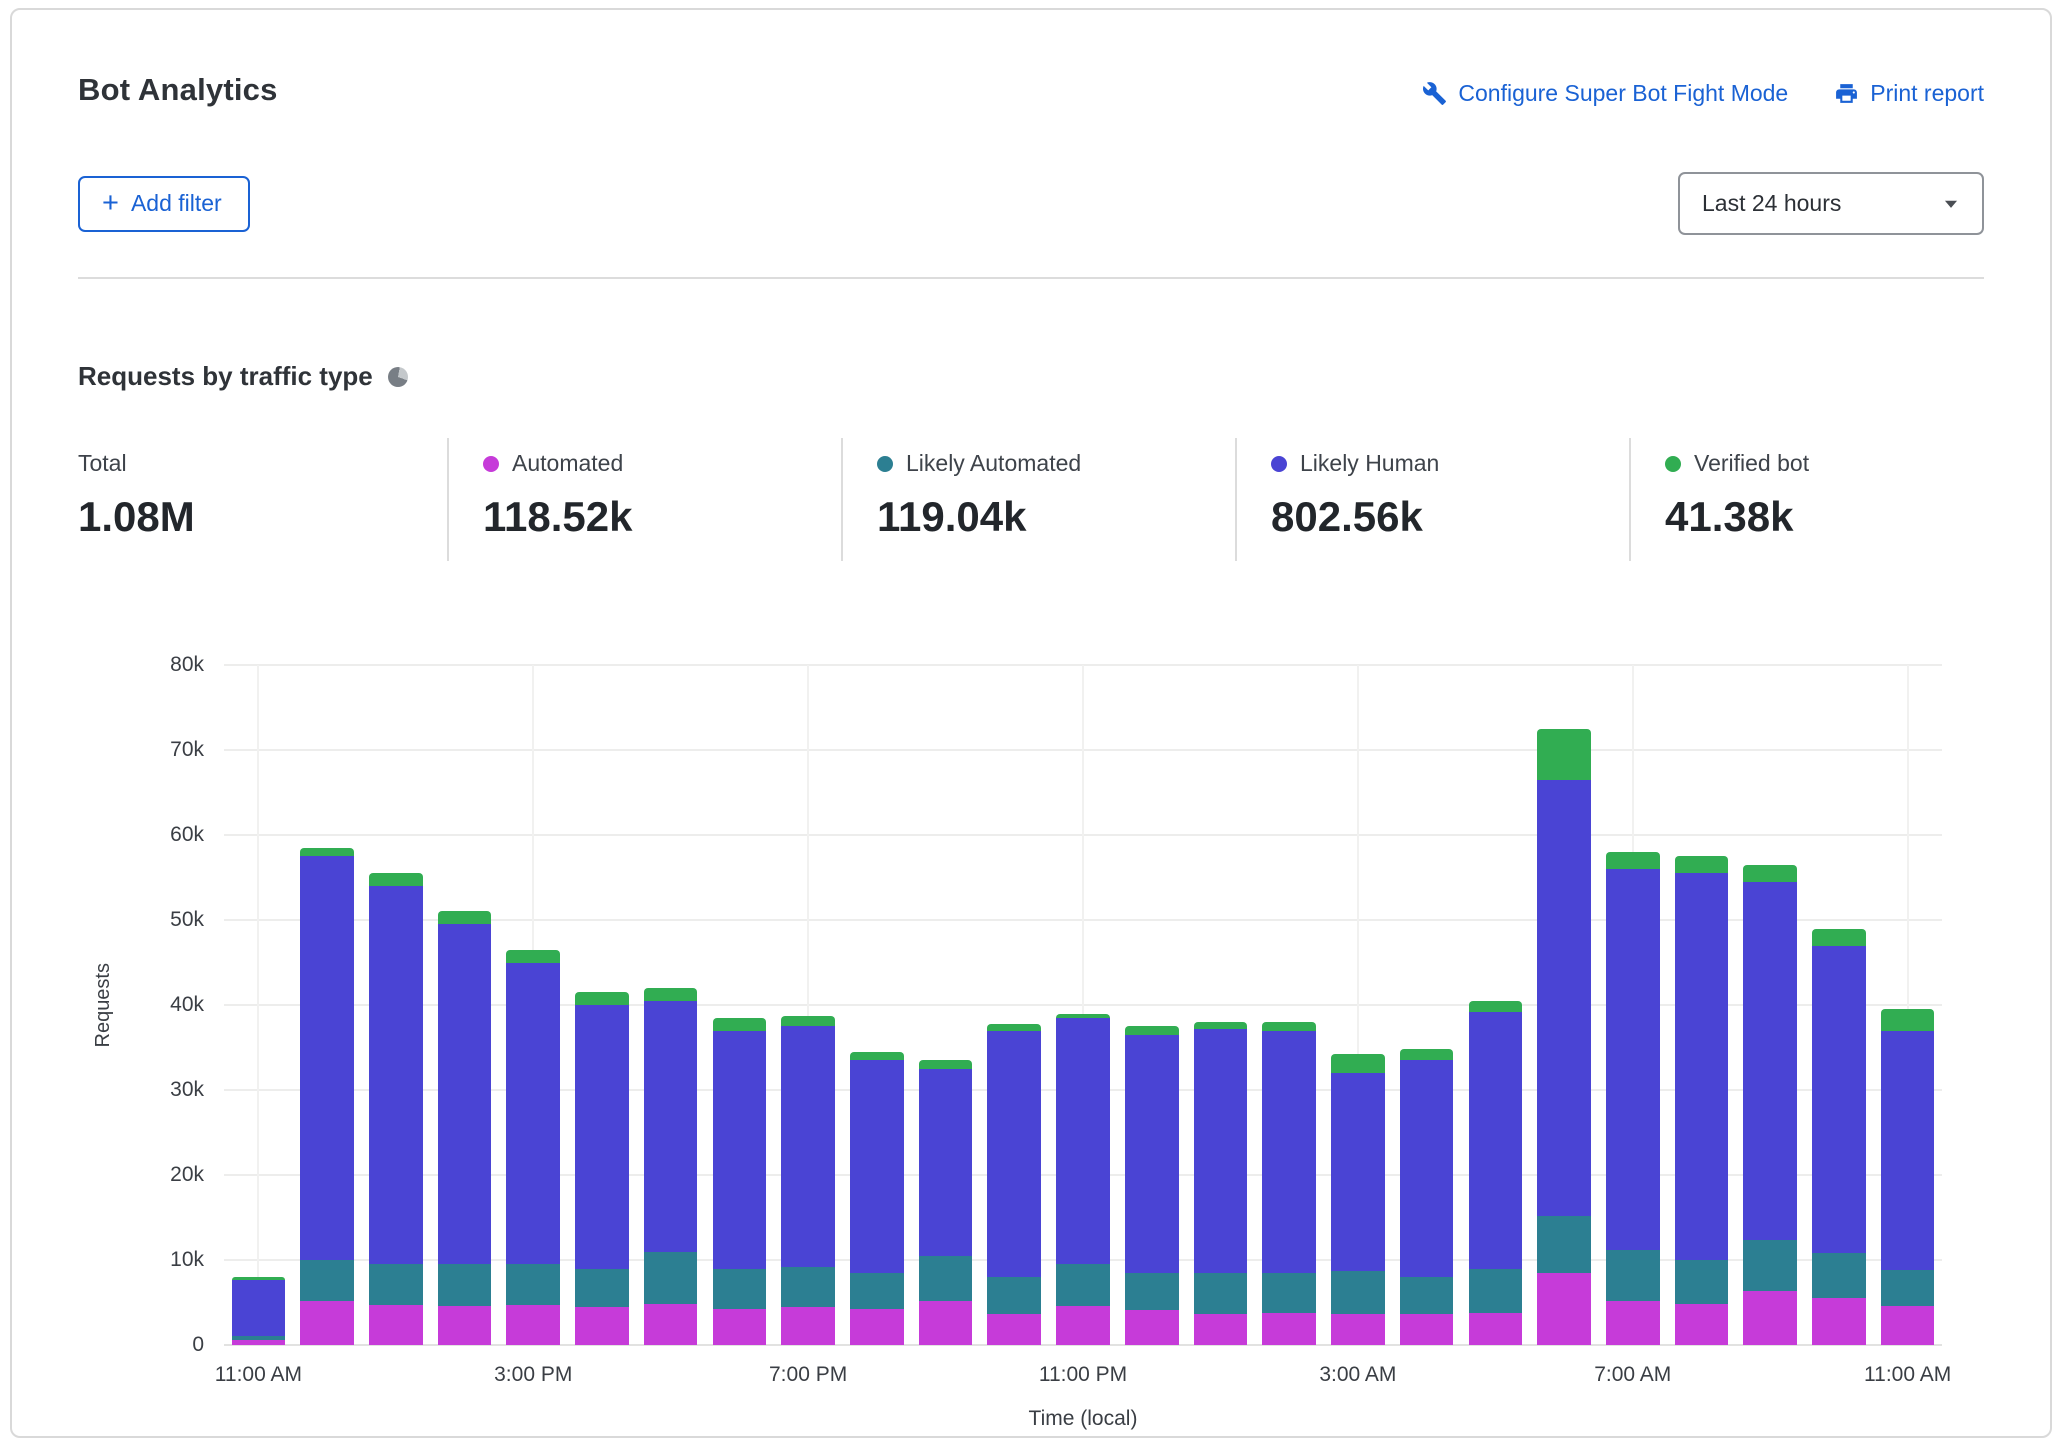 The image size is (2062, 1450). I want to click on time-range-select: Last 24 hours, so click(1831, 203).